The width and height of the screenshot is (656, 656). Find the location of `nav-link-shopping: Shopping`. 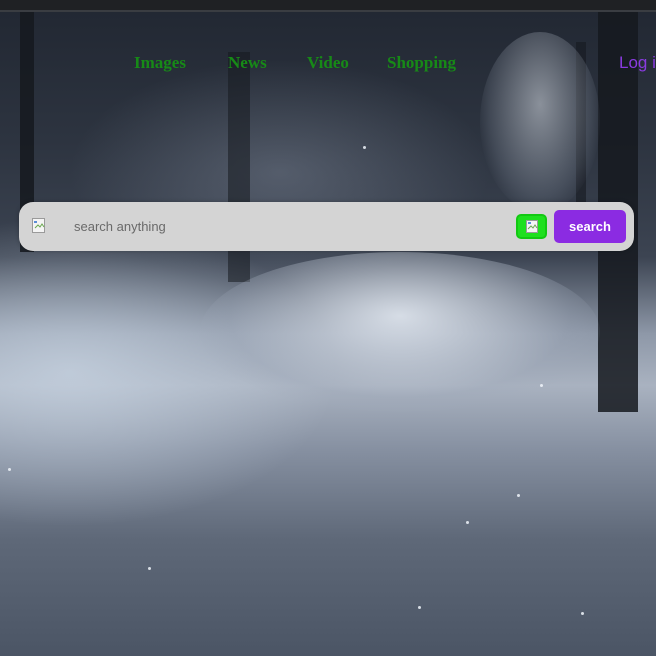

nav-link-shopping: Shopping is located at coordinates (421, 63).